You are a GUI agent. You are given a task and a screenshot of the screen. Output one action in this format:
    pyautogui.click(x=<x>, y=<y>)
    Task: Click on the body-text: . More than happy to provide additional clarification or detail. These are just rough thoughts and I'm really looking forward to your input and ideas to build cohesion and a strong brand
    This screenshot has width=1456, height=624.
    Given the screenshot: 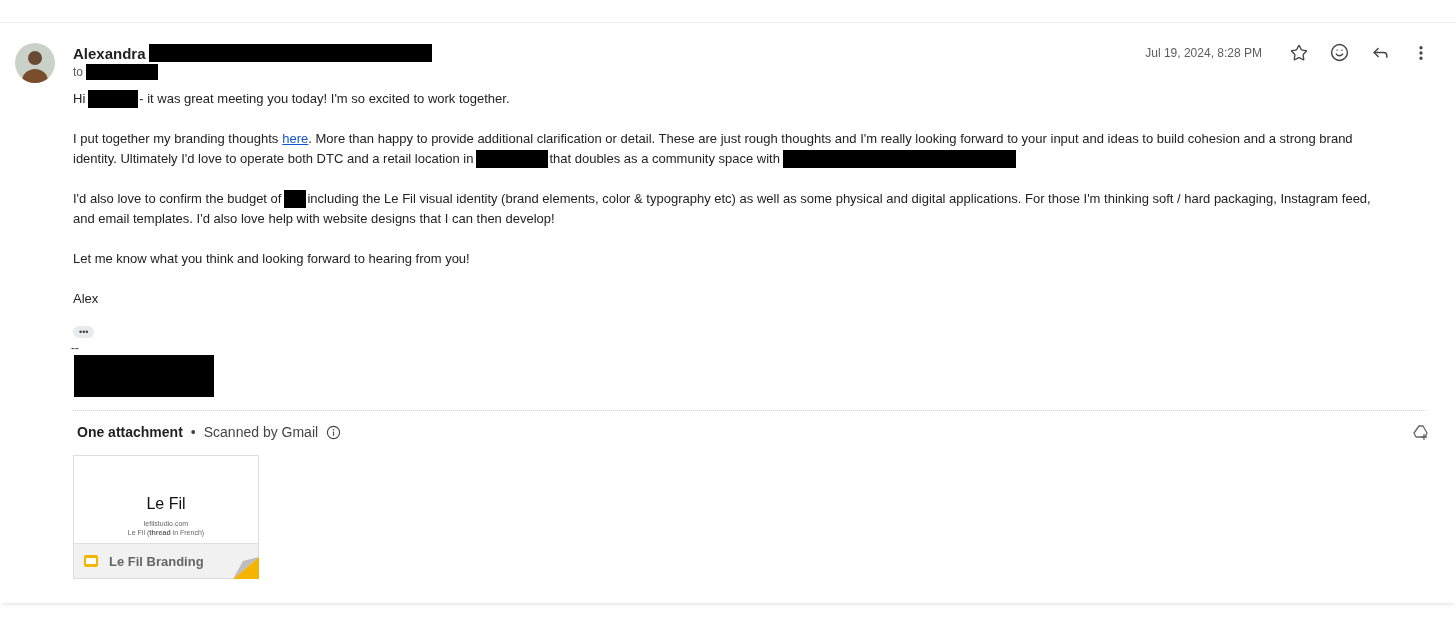 What is the action you would take?
    pyautogui.click(x=830, y=139)
    